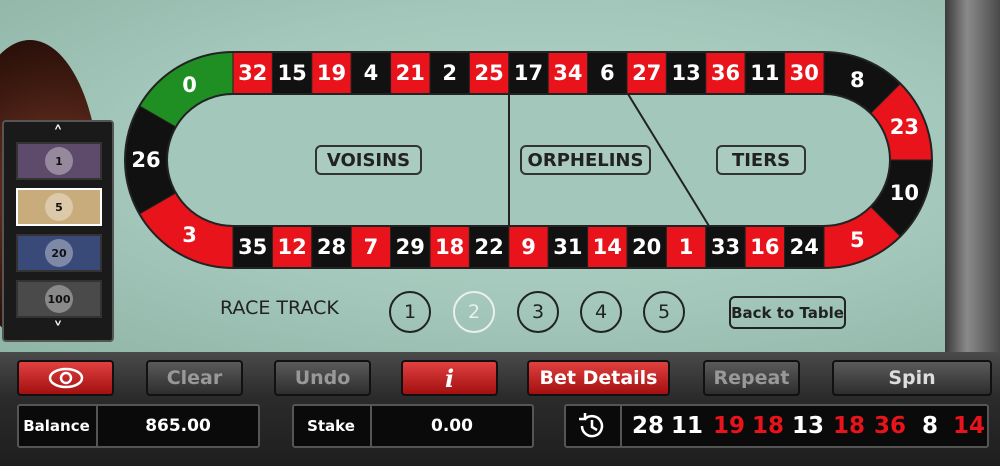  I want to click on number-label-10: 10, so click(904, 193).